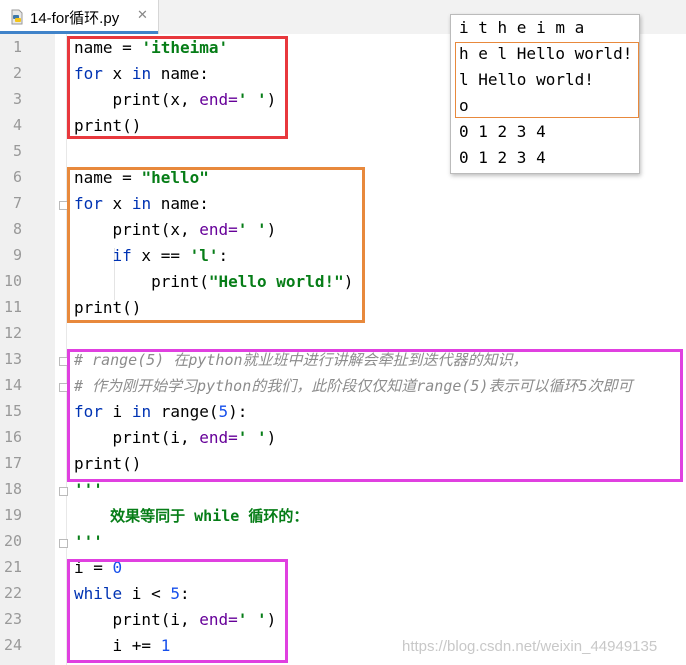  Describe the element at coordinates (17, 99) in the screenshot. I see `line-number: 3` at that location.